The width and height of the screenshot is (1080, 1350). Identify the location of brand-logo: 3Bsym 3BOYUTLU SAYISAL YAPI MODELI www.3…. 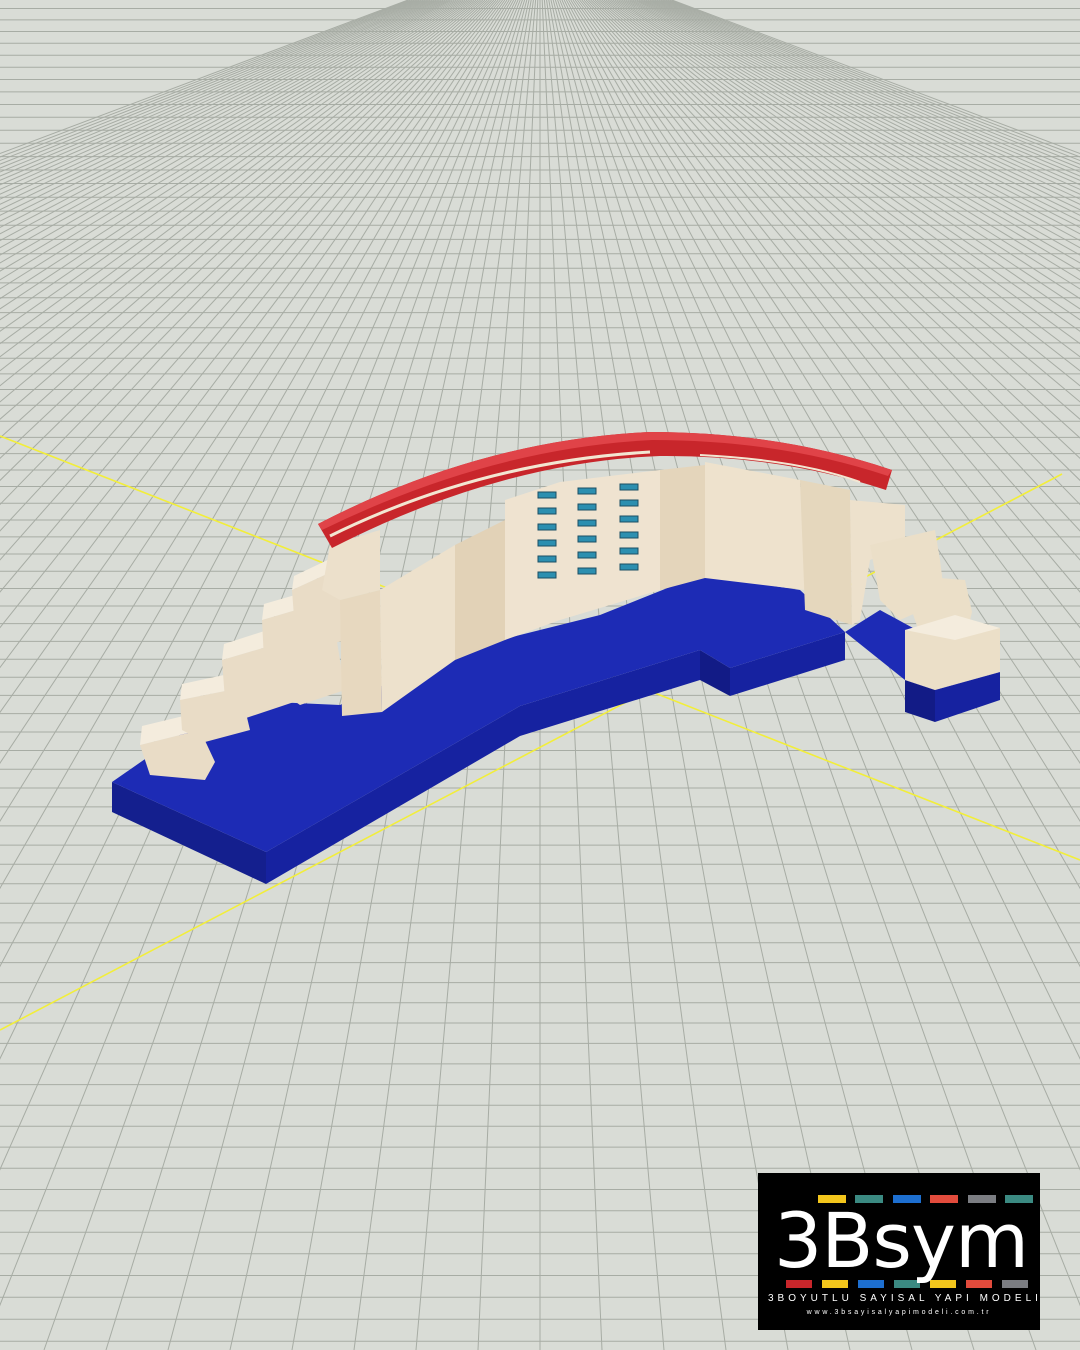
(899, 1251).